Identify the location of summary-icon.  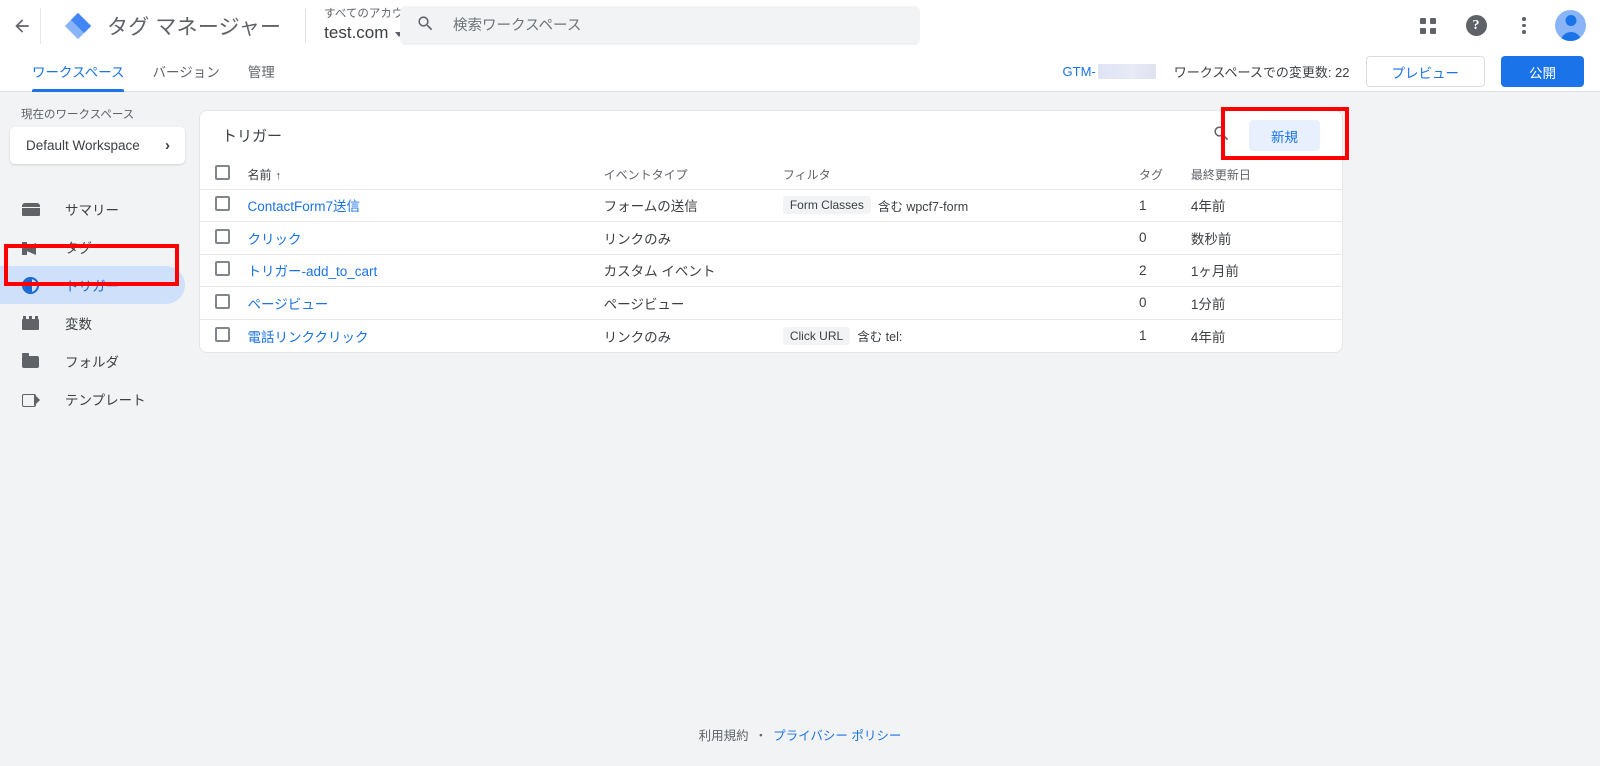
(31, 209).